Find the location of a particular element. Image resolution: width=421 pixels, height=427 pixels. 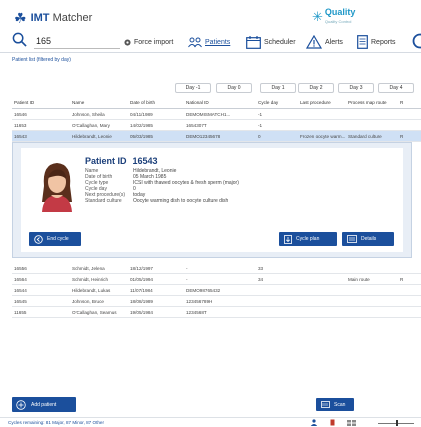

quality-subtitle: Quality Control is located at coordinates (338, 21).